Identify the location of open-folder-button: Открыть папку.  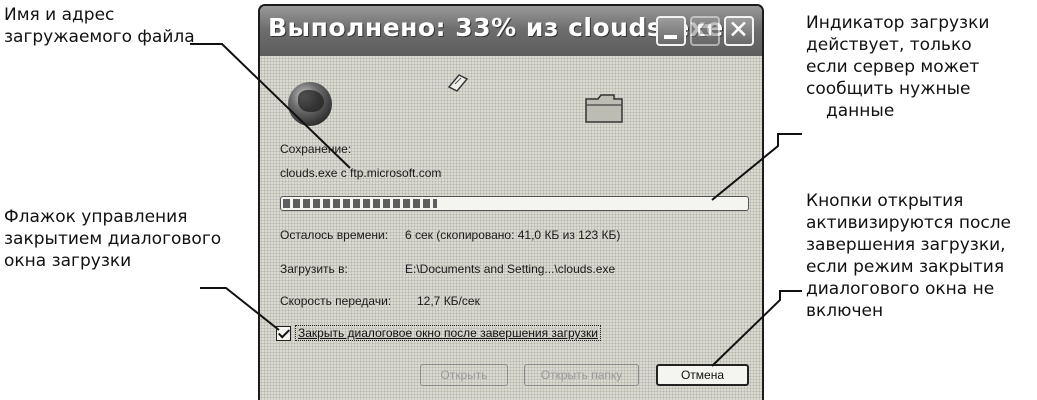
(581, 375).